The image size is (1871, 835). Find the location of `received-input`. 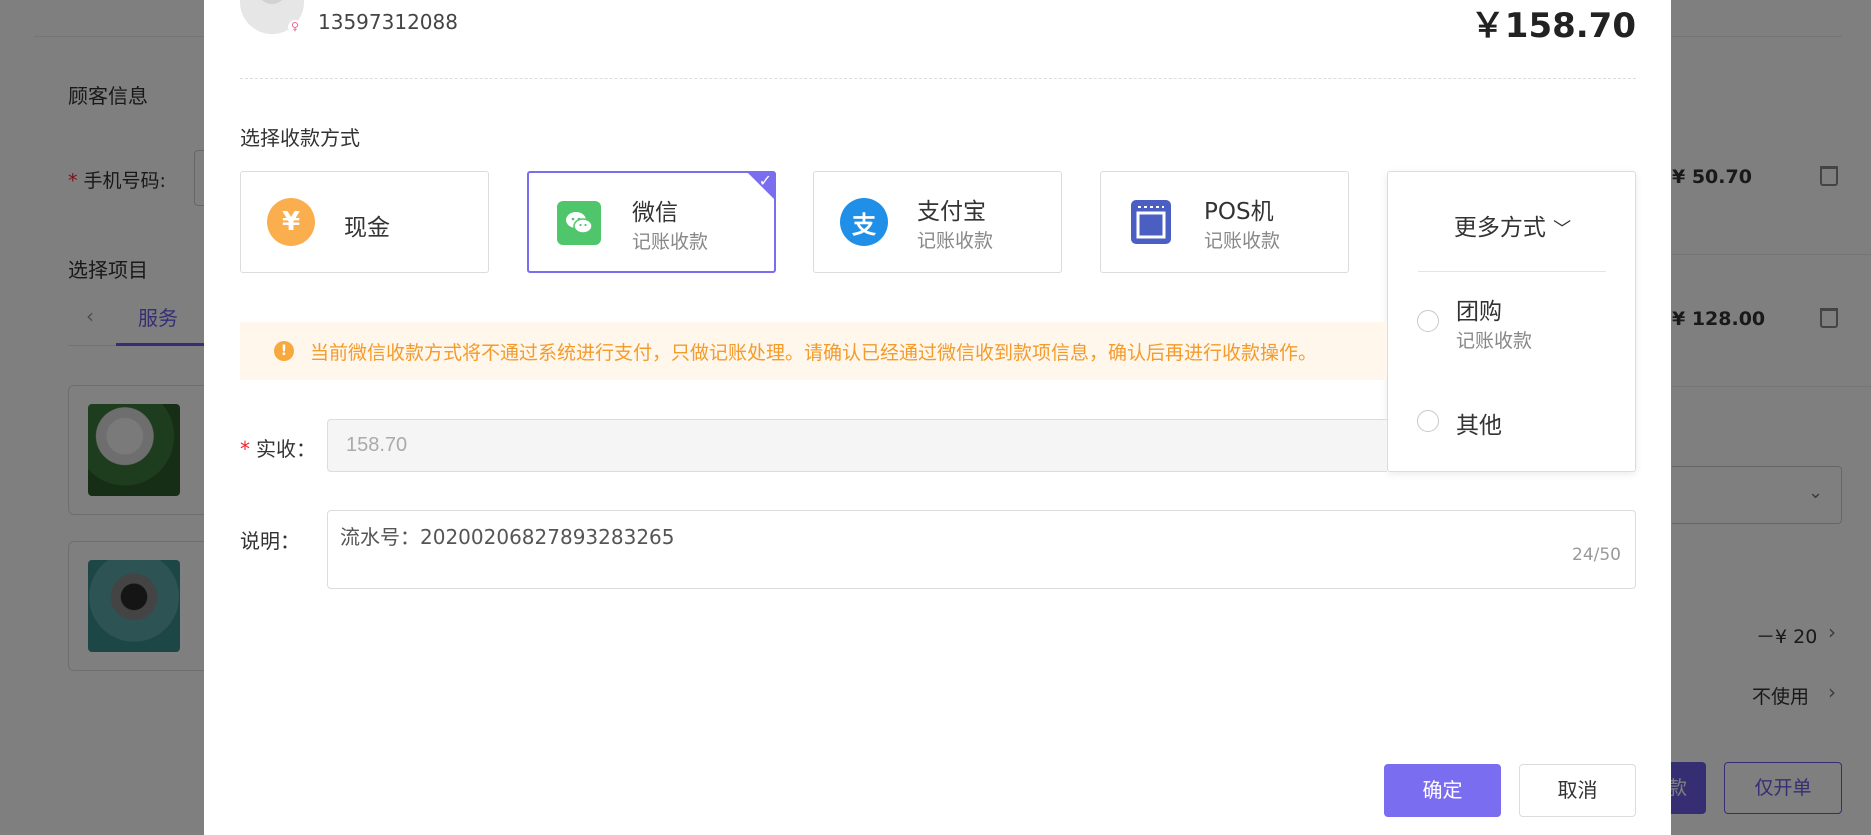

received-input is located at coordinates (857, 445).